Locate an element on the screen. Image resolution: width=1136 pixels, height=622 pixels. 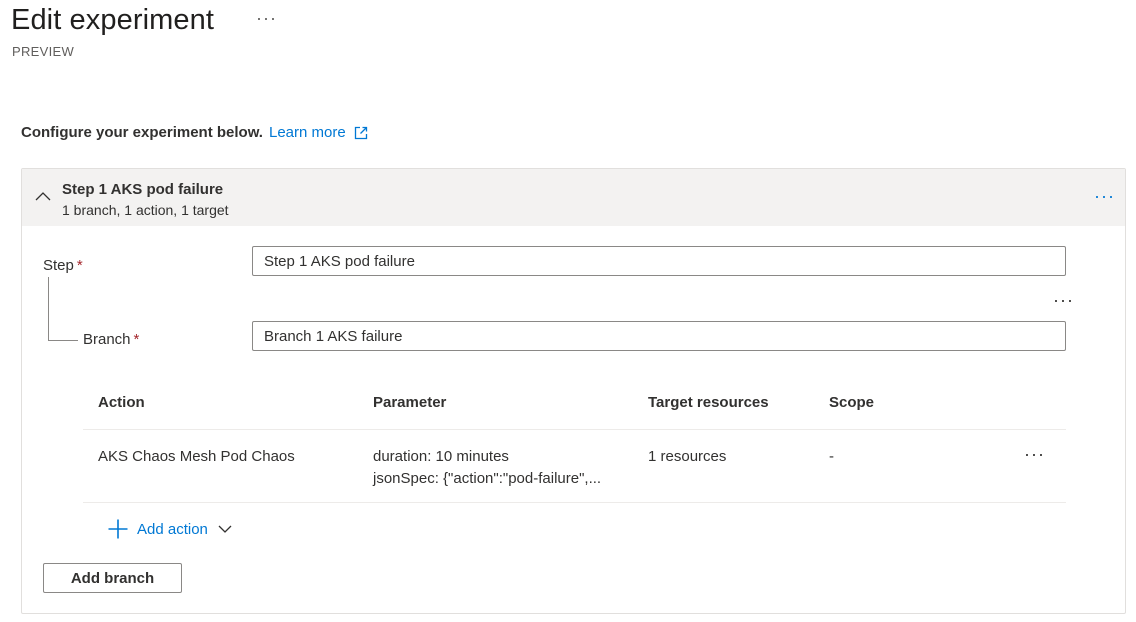
step-name-input is located at coordinates (659, 261).